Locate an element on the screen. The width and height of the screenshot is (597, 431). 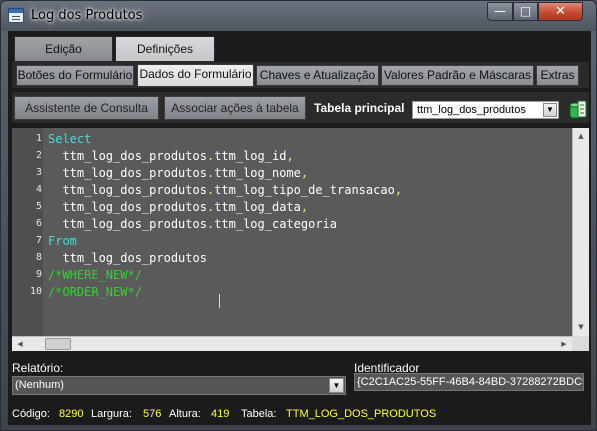
tab-definicoes: Definições is located at coordinates (165, 49).